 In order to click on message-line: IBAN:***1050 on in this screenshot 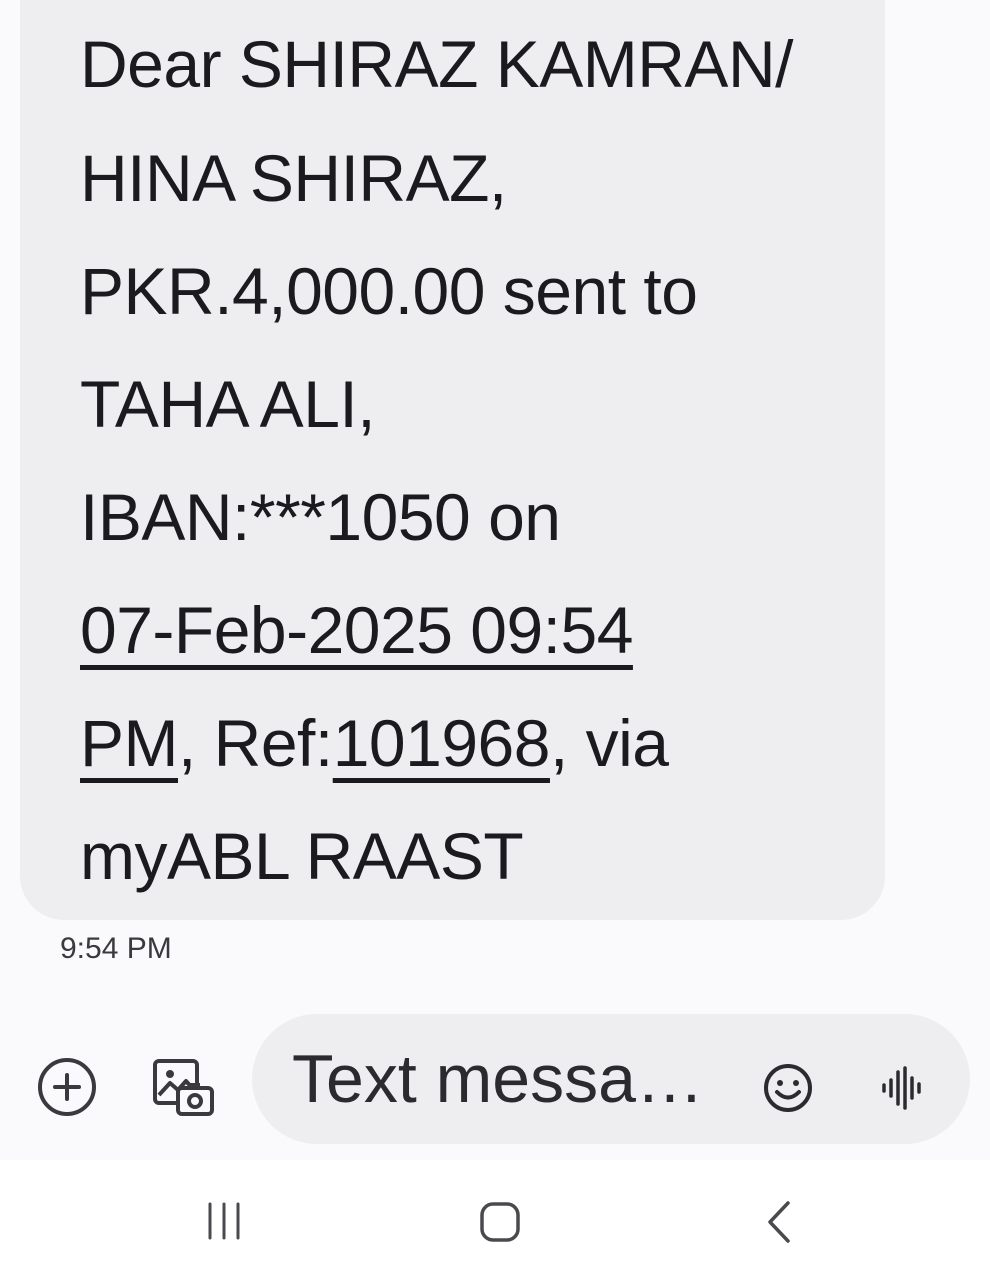, I will do `click(320, 517)`.